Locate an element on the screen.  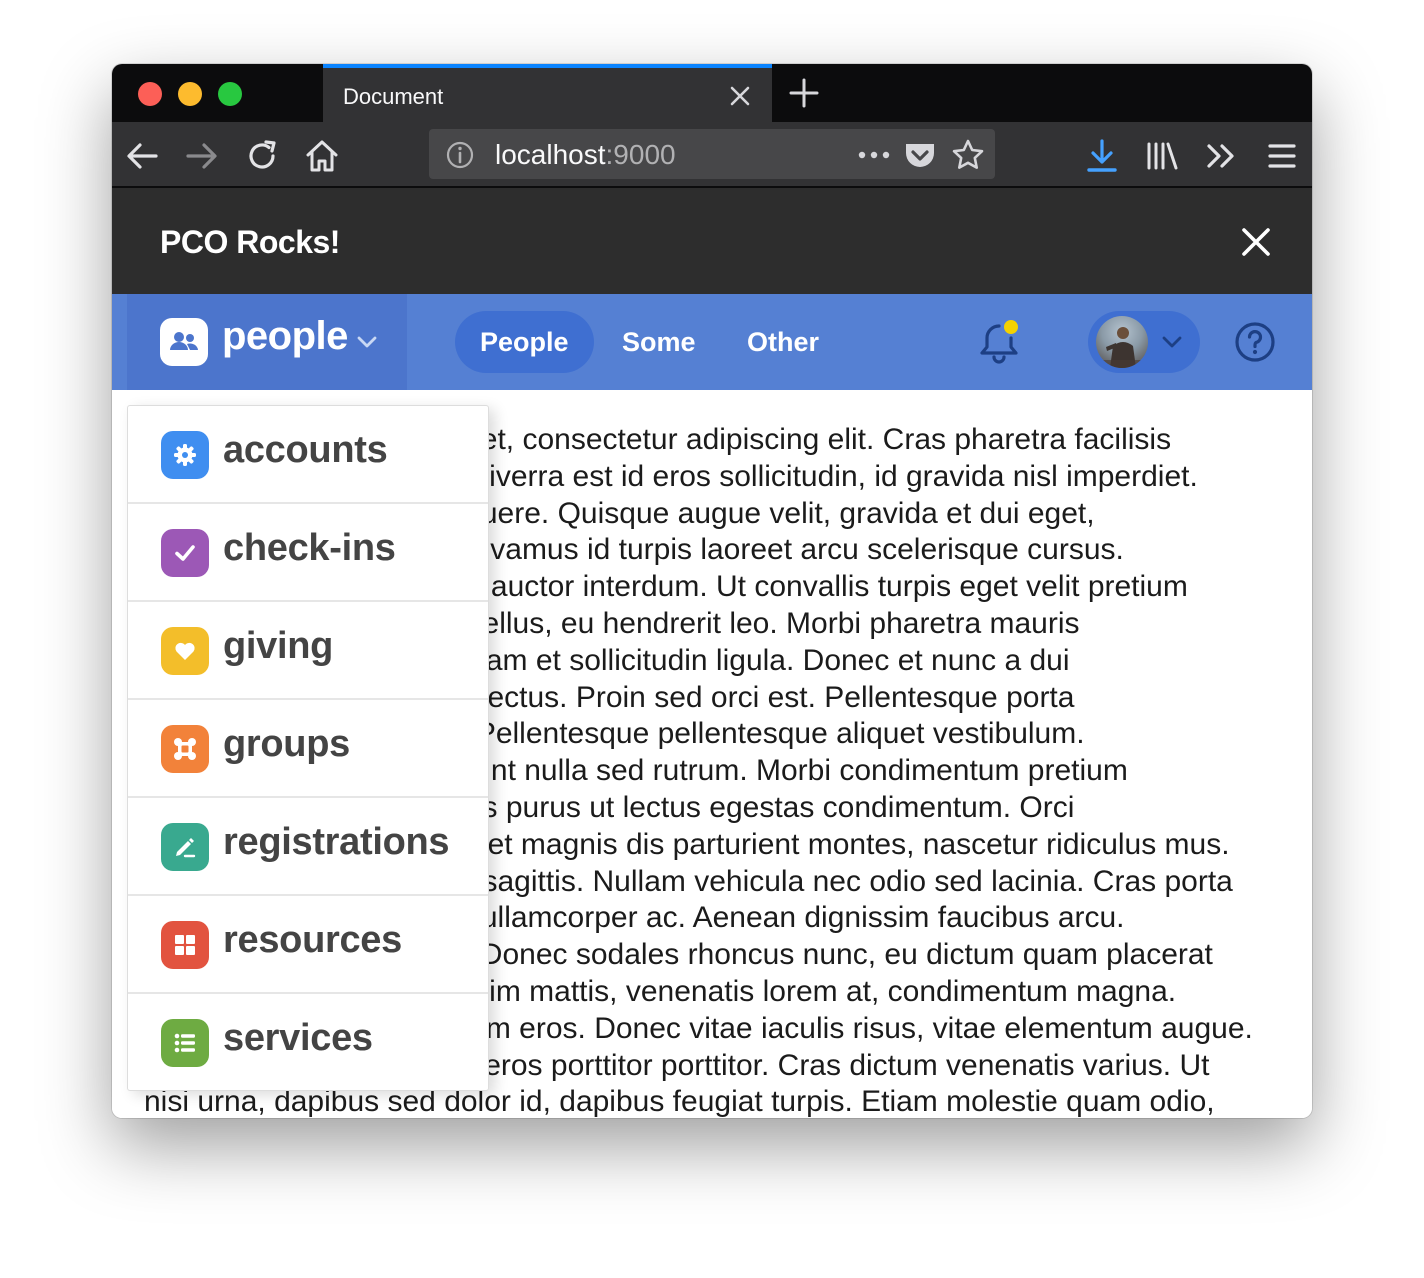
browser-toolbar: localhost:9000 is located at coordinates (712, 155).